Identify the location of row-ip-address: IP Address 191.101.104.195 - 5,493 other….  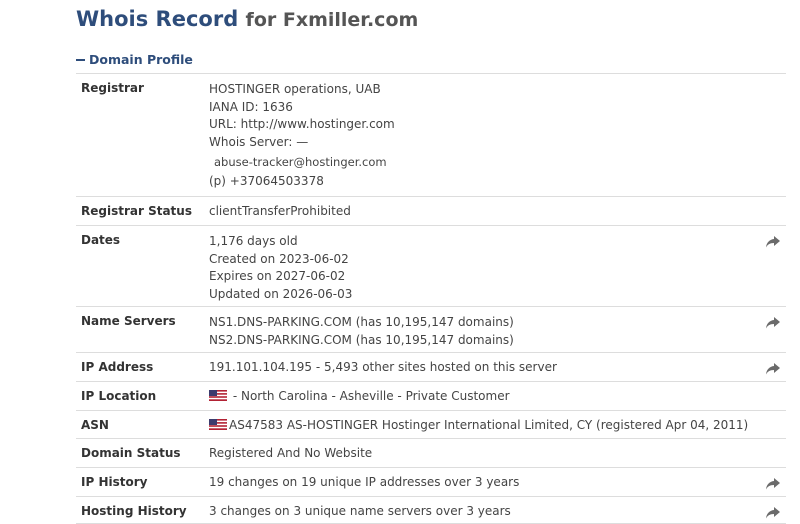
(431, 366).